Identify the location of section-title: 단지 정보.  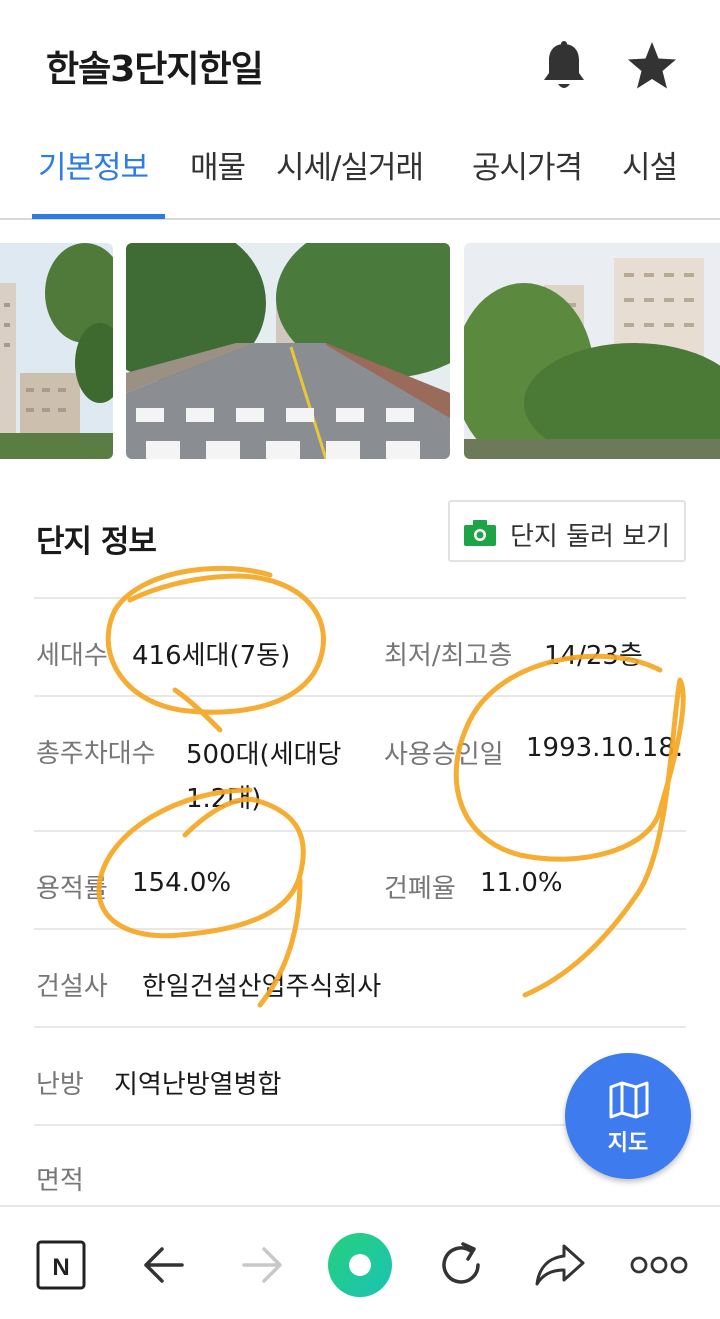
(96, 542).